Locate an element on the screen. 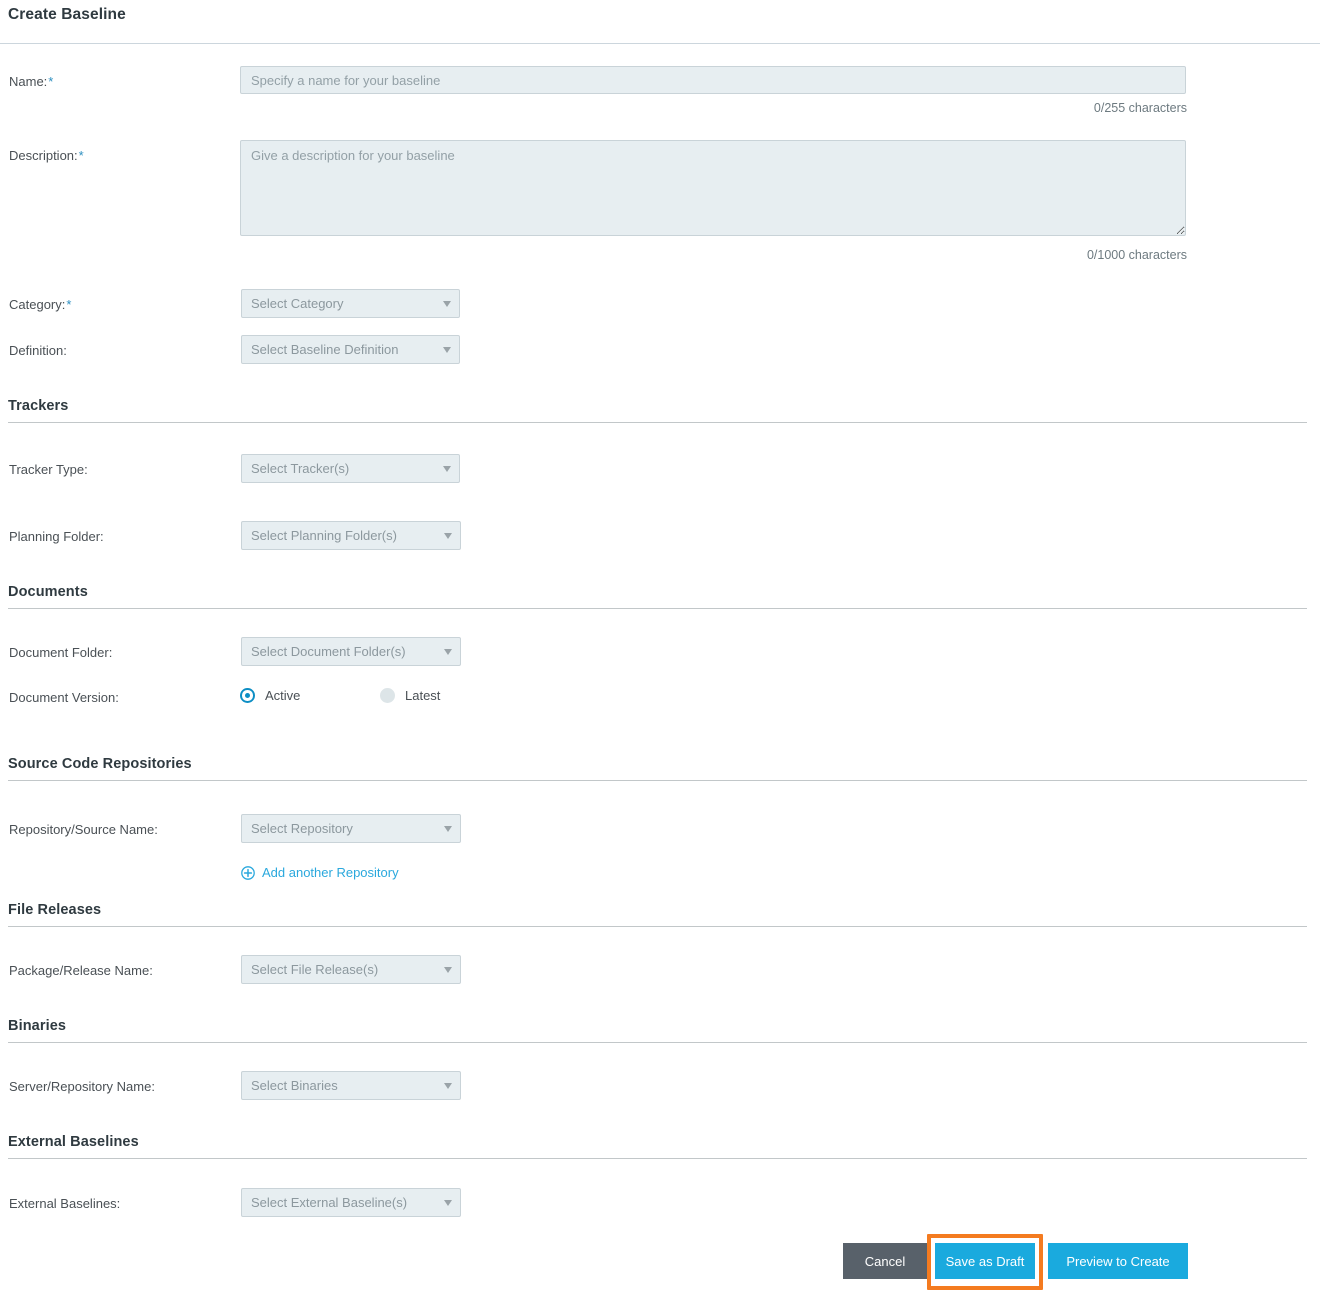 The height and width of the screenshot is (1294, 1320). document-folder-select: Select Document Folder(s) is located at coordinates (351, 651).